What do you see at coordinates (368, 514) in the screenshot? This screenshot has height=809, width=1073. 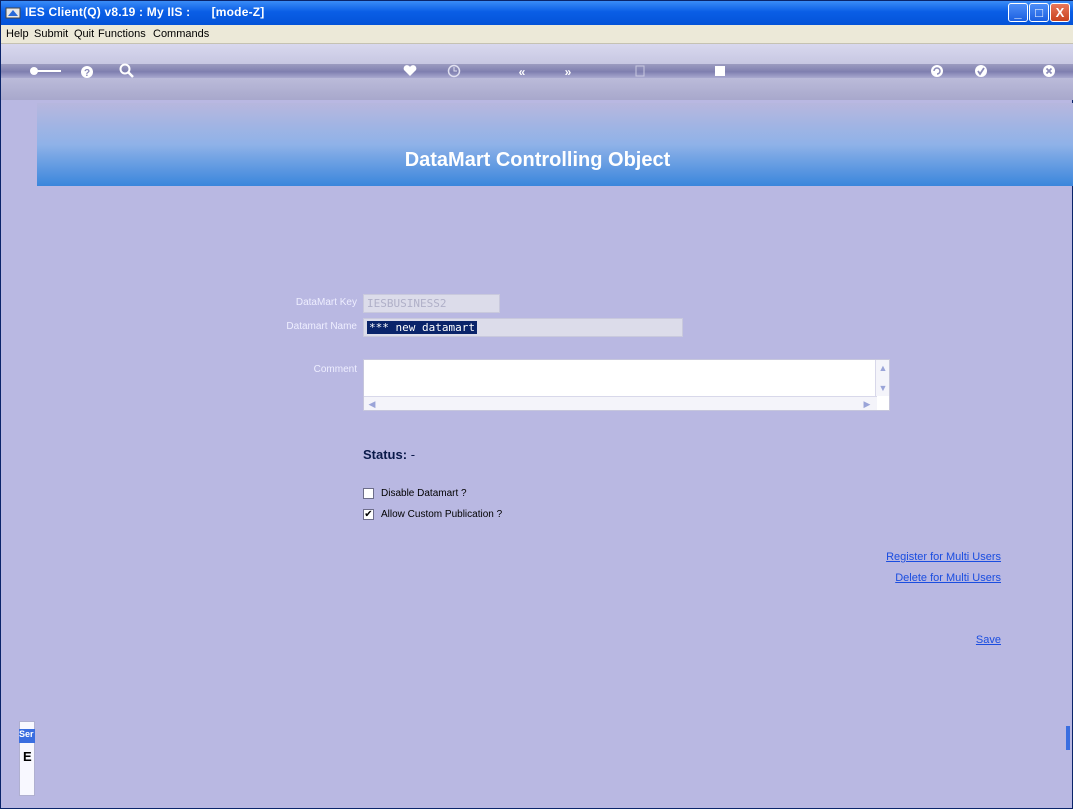 I see `allow-custom-publication-checkbox: ✔` at bounding box center [368, 514].